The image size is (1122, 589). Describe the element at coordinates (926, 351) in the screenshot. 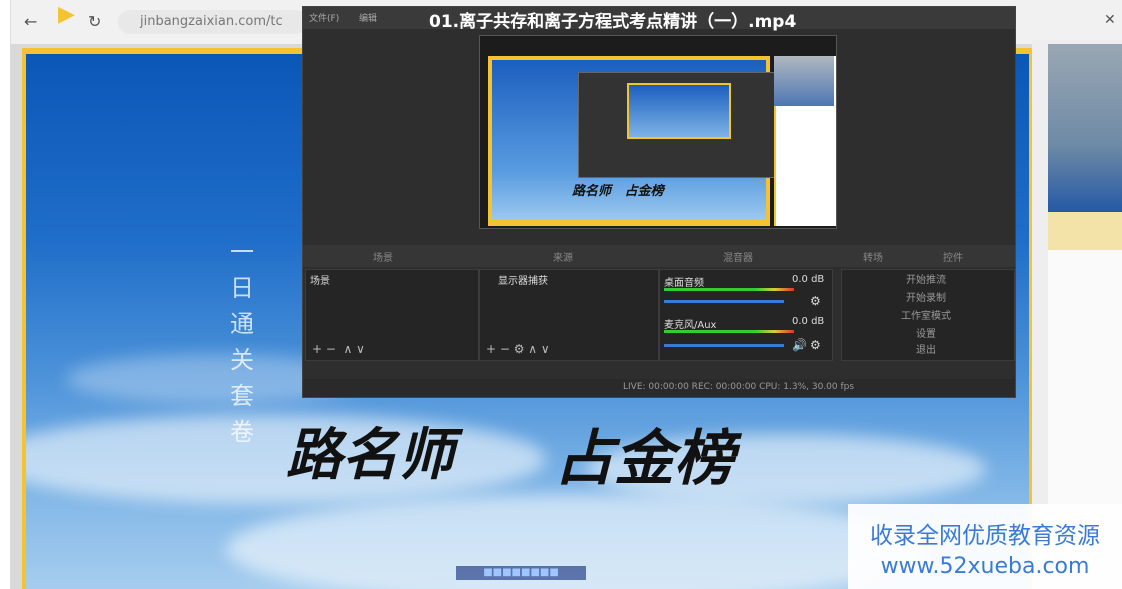

I see `exit-button: 退出` at that location.